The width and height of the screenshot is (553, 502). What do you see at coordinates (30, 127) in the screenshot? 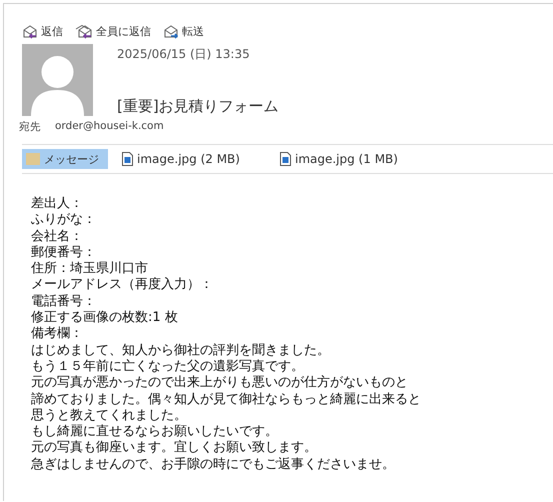
I see `to-label: 宛先` at bounding box center [30, 127].